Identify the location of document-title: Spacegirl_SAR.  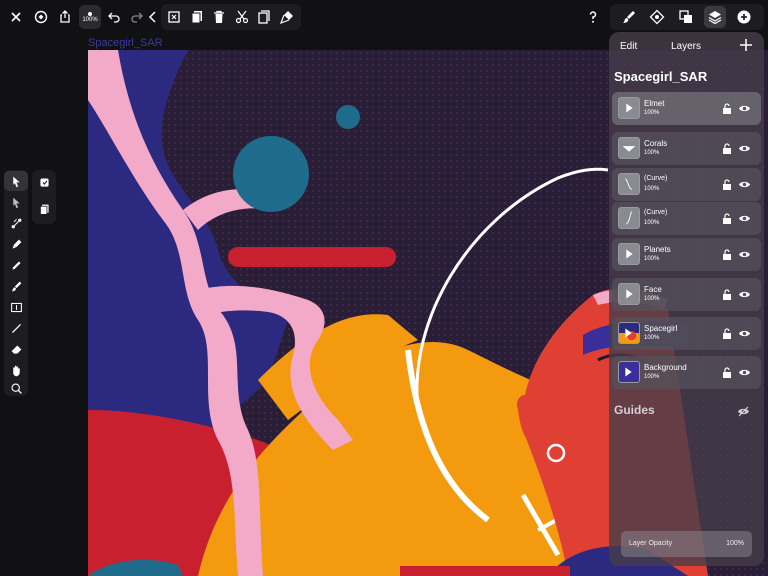
(125, 43).